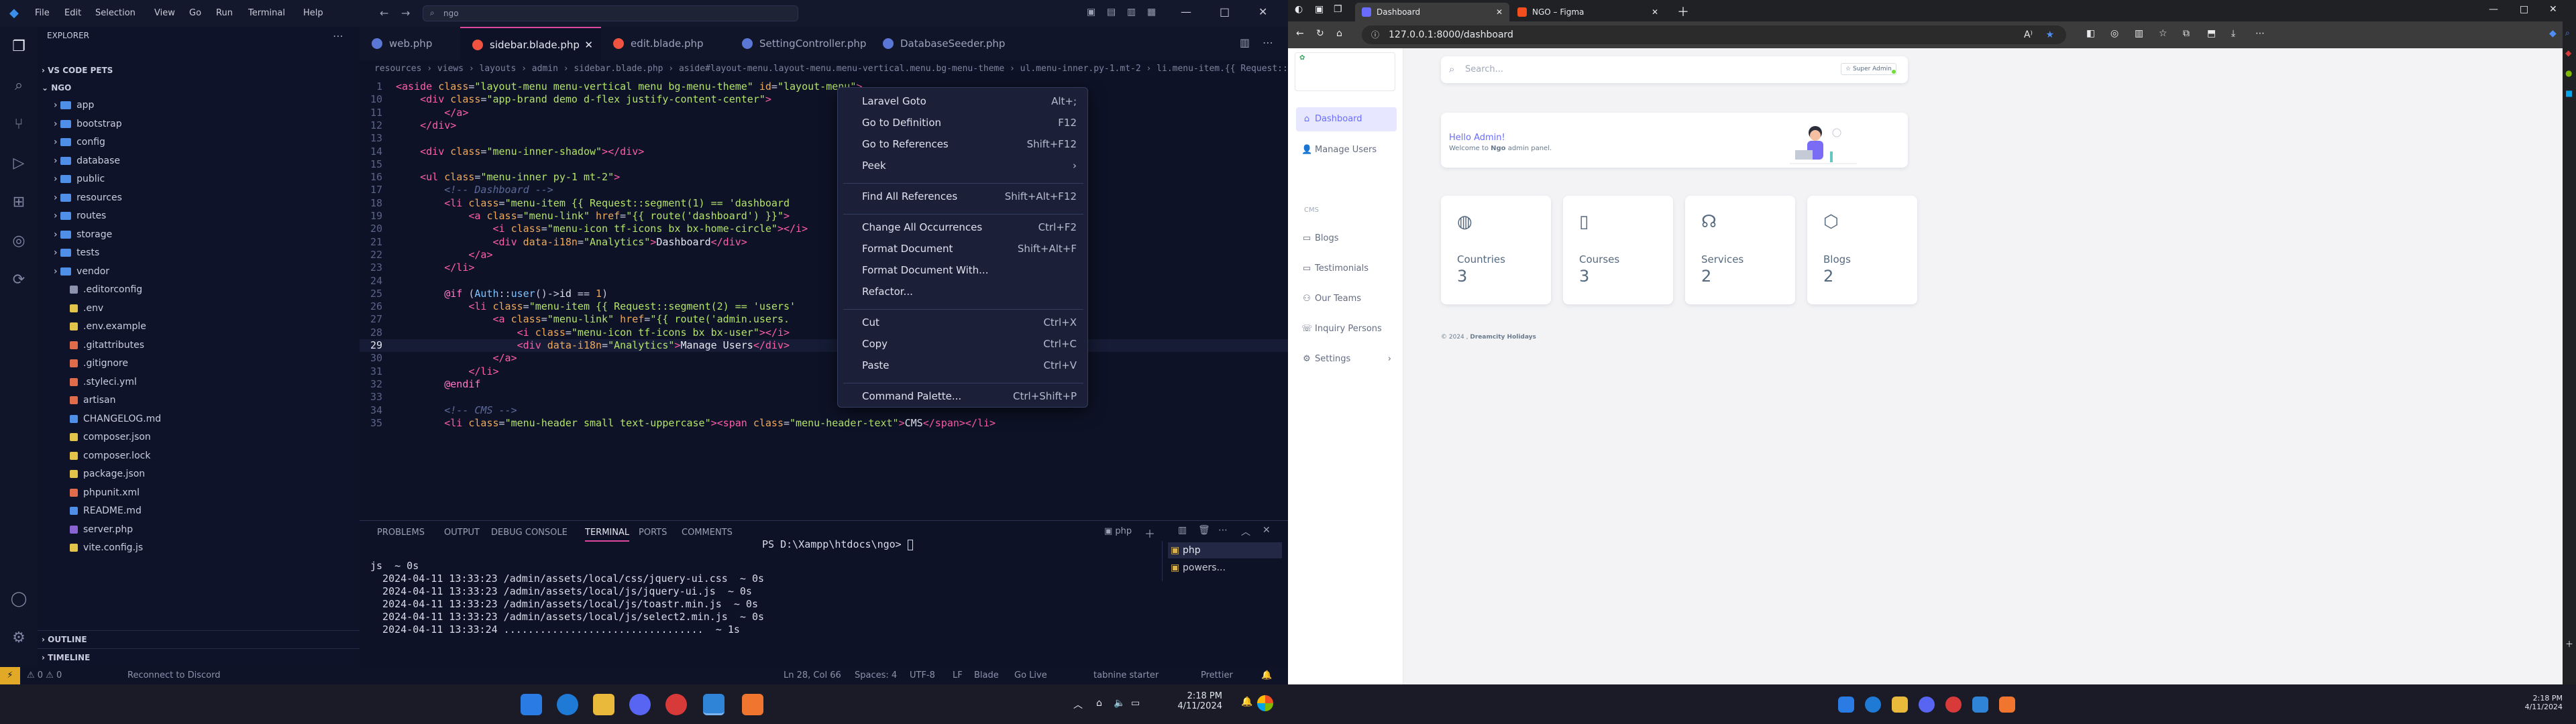 This screenshot has width=2576, height=724. What do you see at coordinates (1345, 71) in the screenshot?
I see `logo: ✿` at bounding box center [1345, 71].